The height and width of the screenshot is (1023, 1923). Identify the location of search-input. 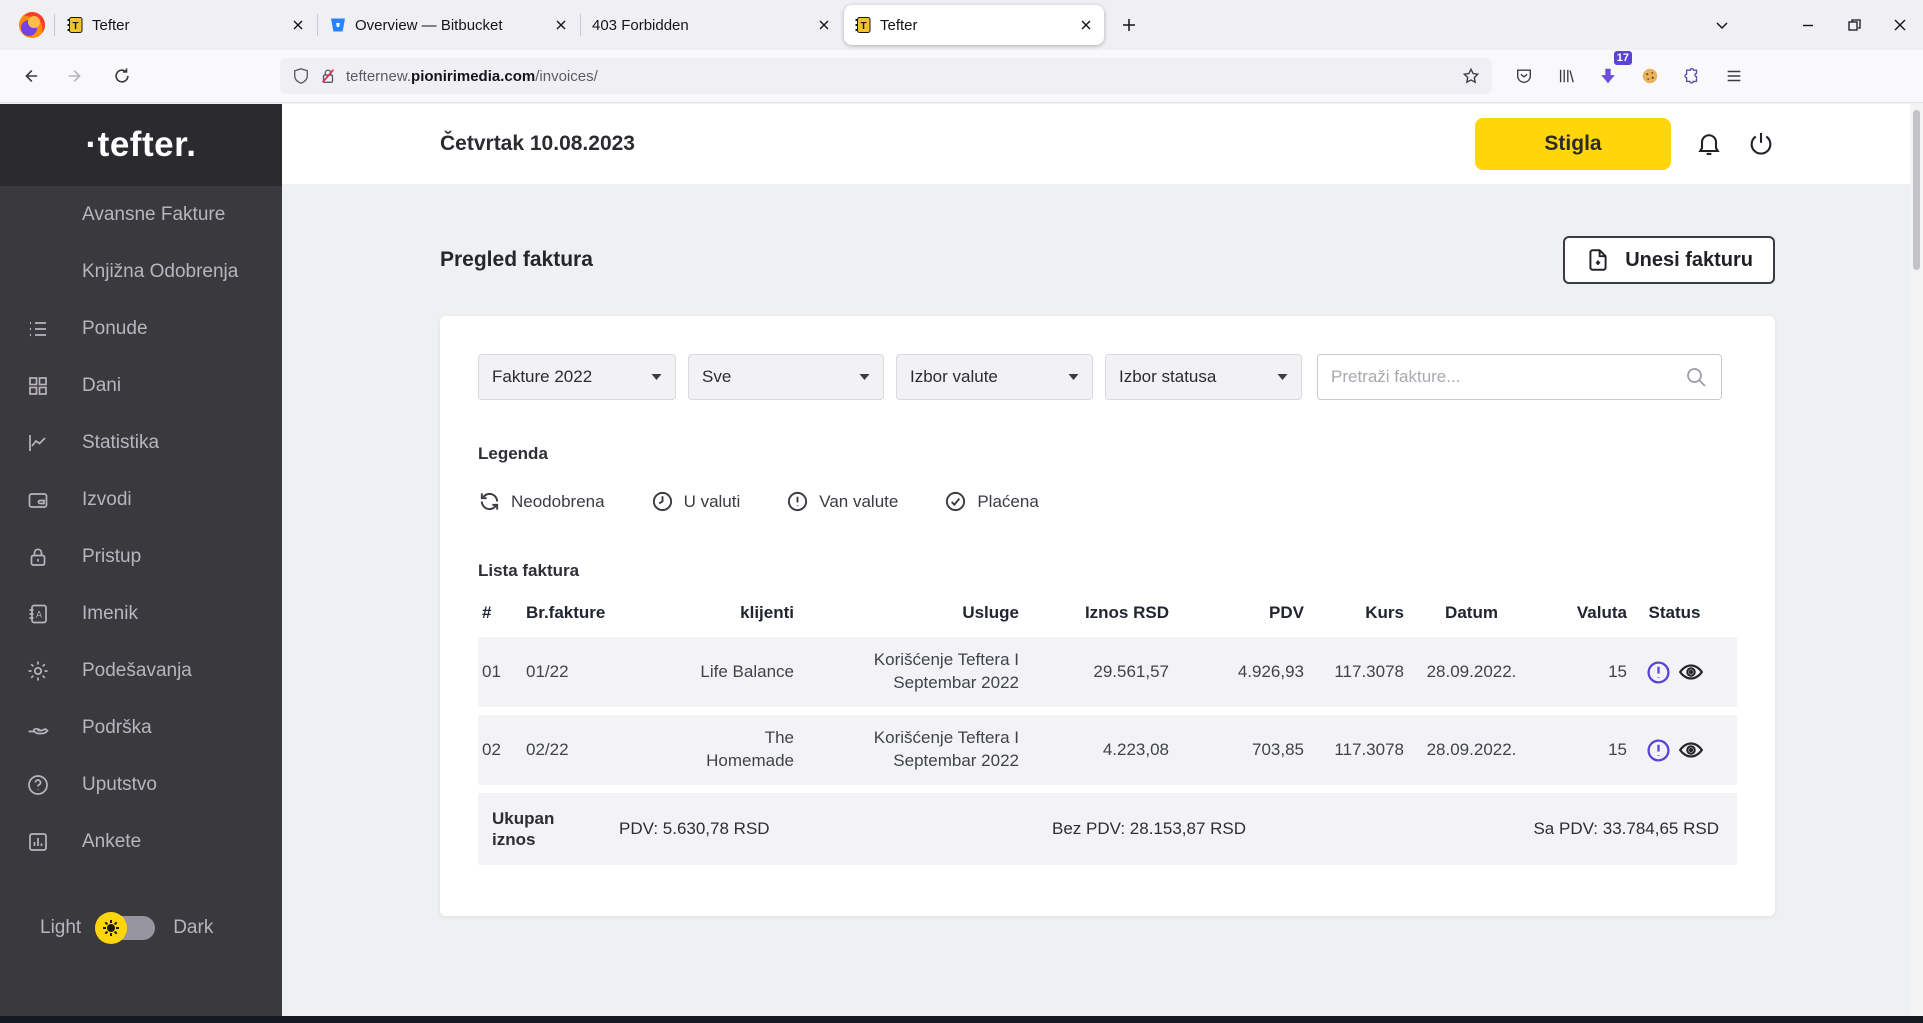
(1507, 377).